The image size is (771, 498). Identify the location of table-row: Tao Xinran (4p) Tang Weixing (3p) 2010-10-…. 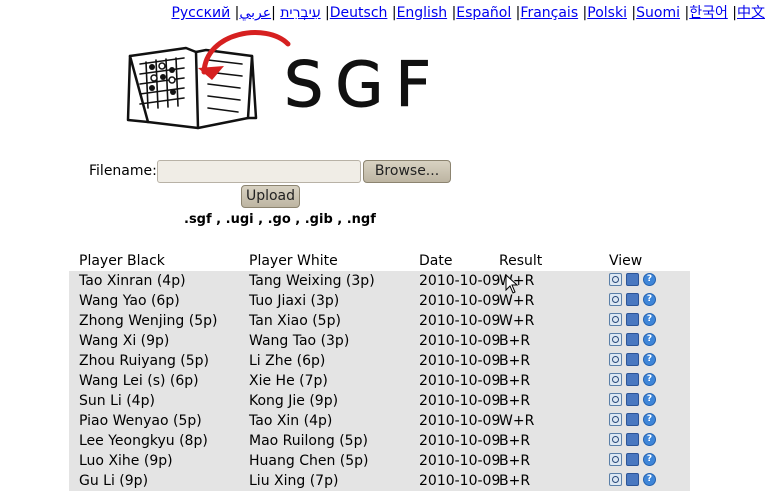
(379, 281).